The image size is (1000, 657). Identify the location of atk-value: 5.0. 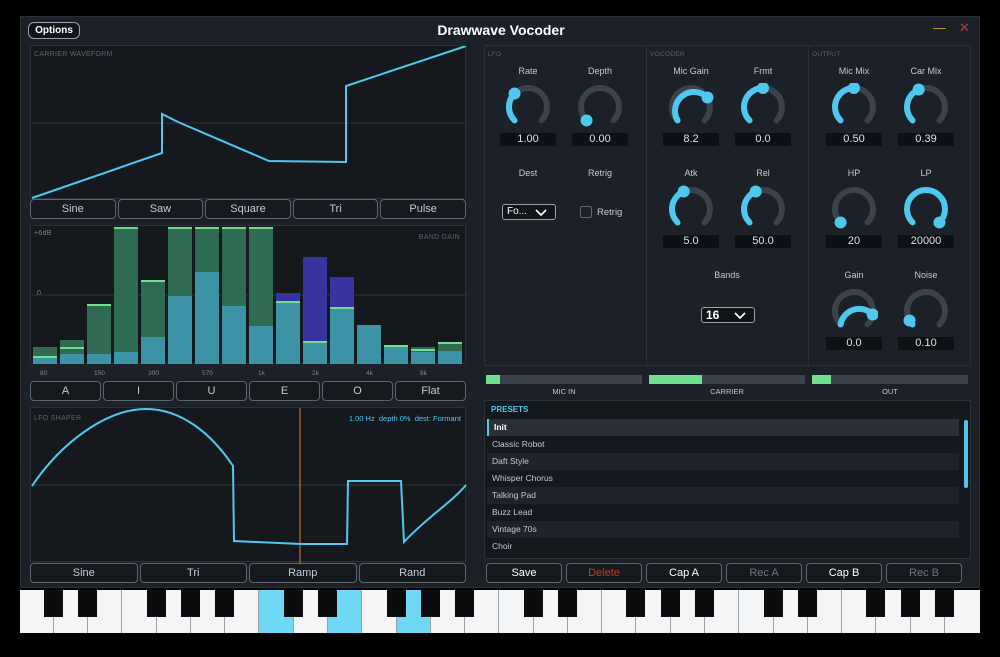
(691, 241).